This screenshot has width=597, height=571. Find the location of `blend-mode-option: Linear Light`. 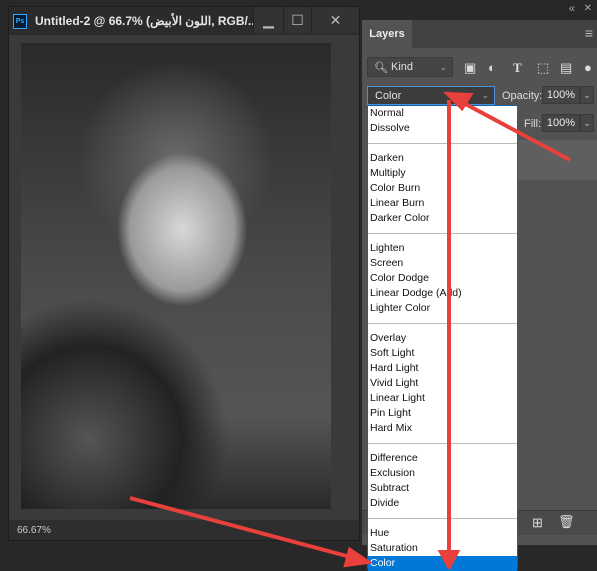

blend-mode-option: Linear Light is located at coordinates (442, 398).